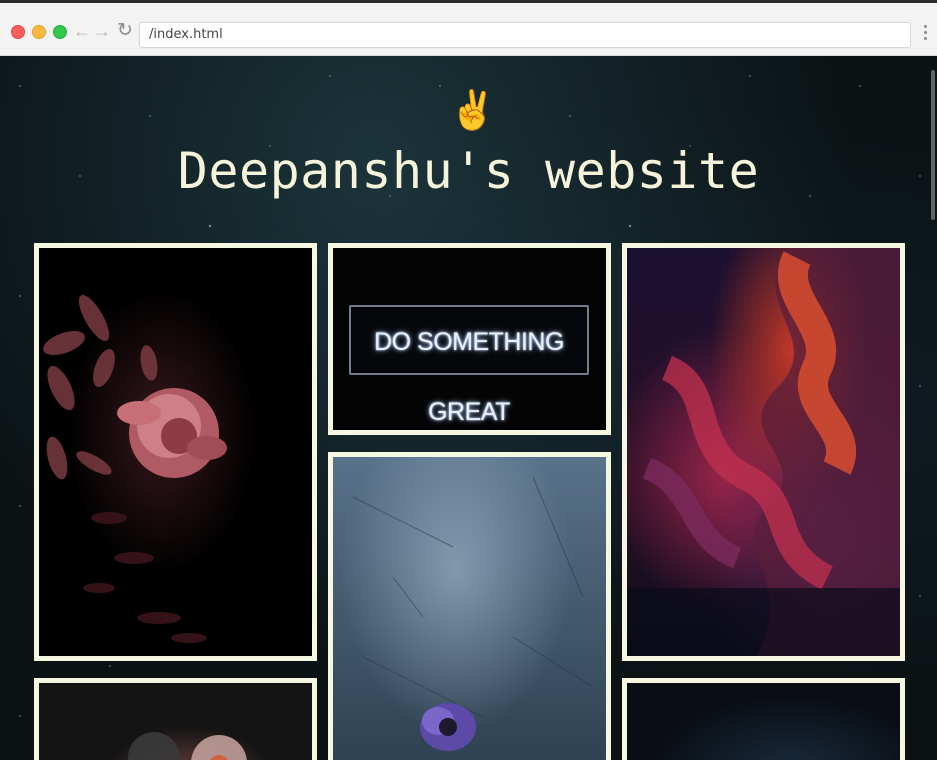 The image size is (937, 760). What do you see at coordinates (468, 171) in the screenshot?
I see `page-title: Deepanshu's website` at bounding box center [468, 171].